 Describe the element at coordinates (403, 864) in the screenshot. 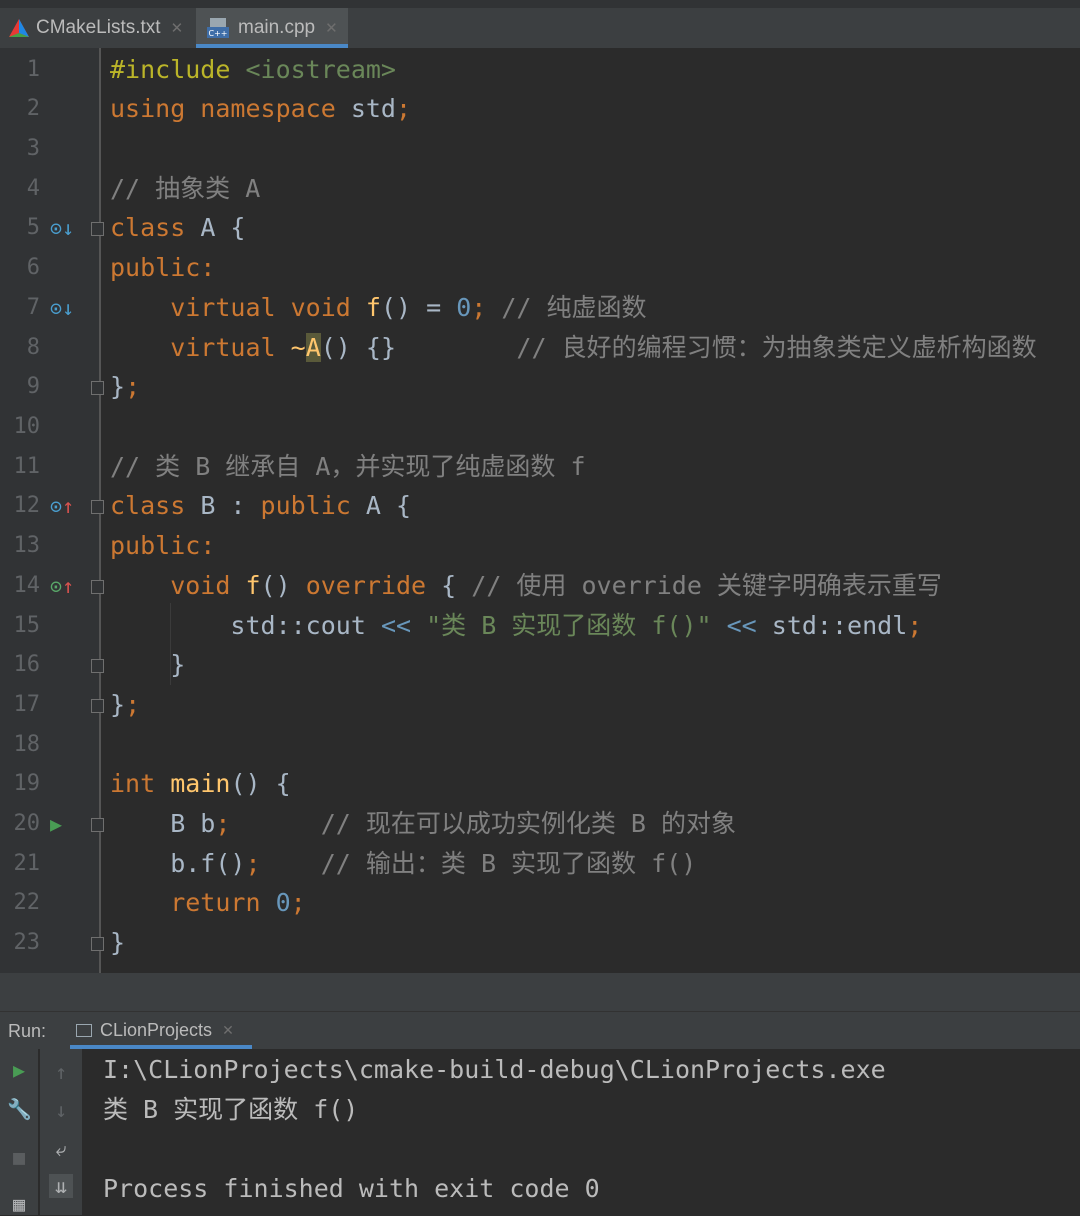

I see `code-line-21: b.f(); // 输出：类 B 实现了函数 f()` at that location.